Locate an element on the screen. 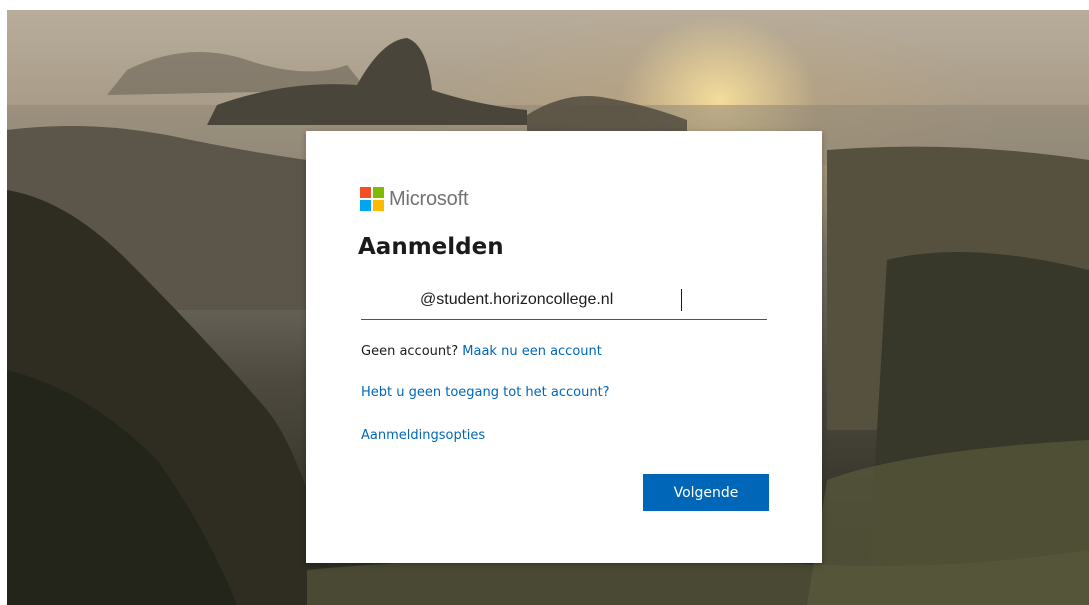 The width and height of the screenshot is (1089, 605). logo-square-green is located at coordinates (378, 192).